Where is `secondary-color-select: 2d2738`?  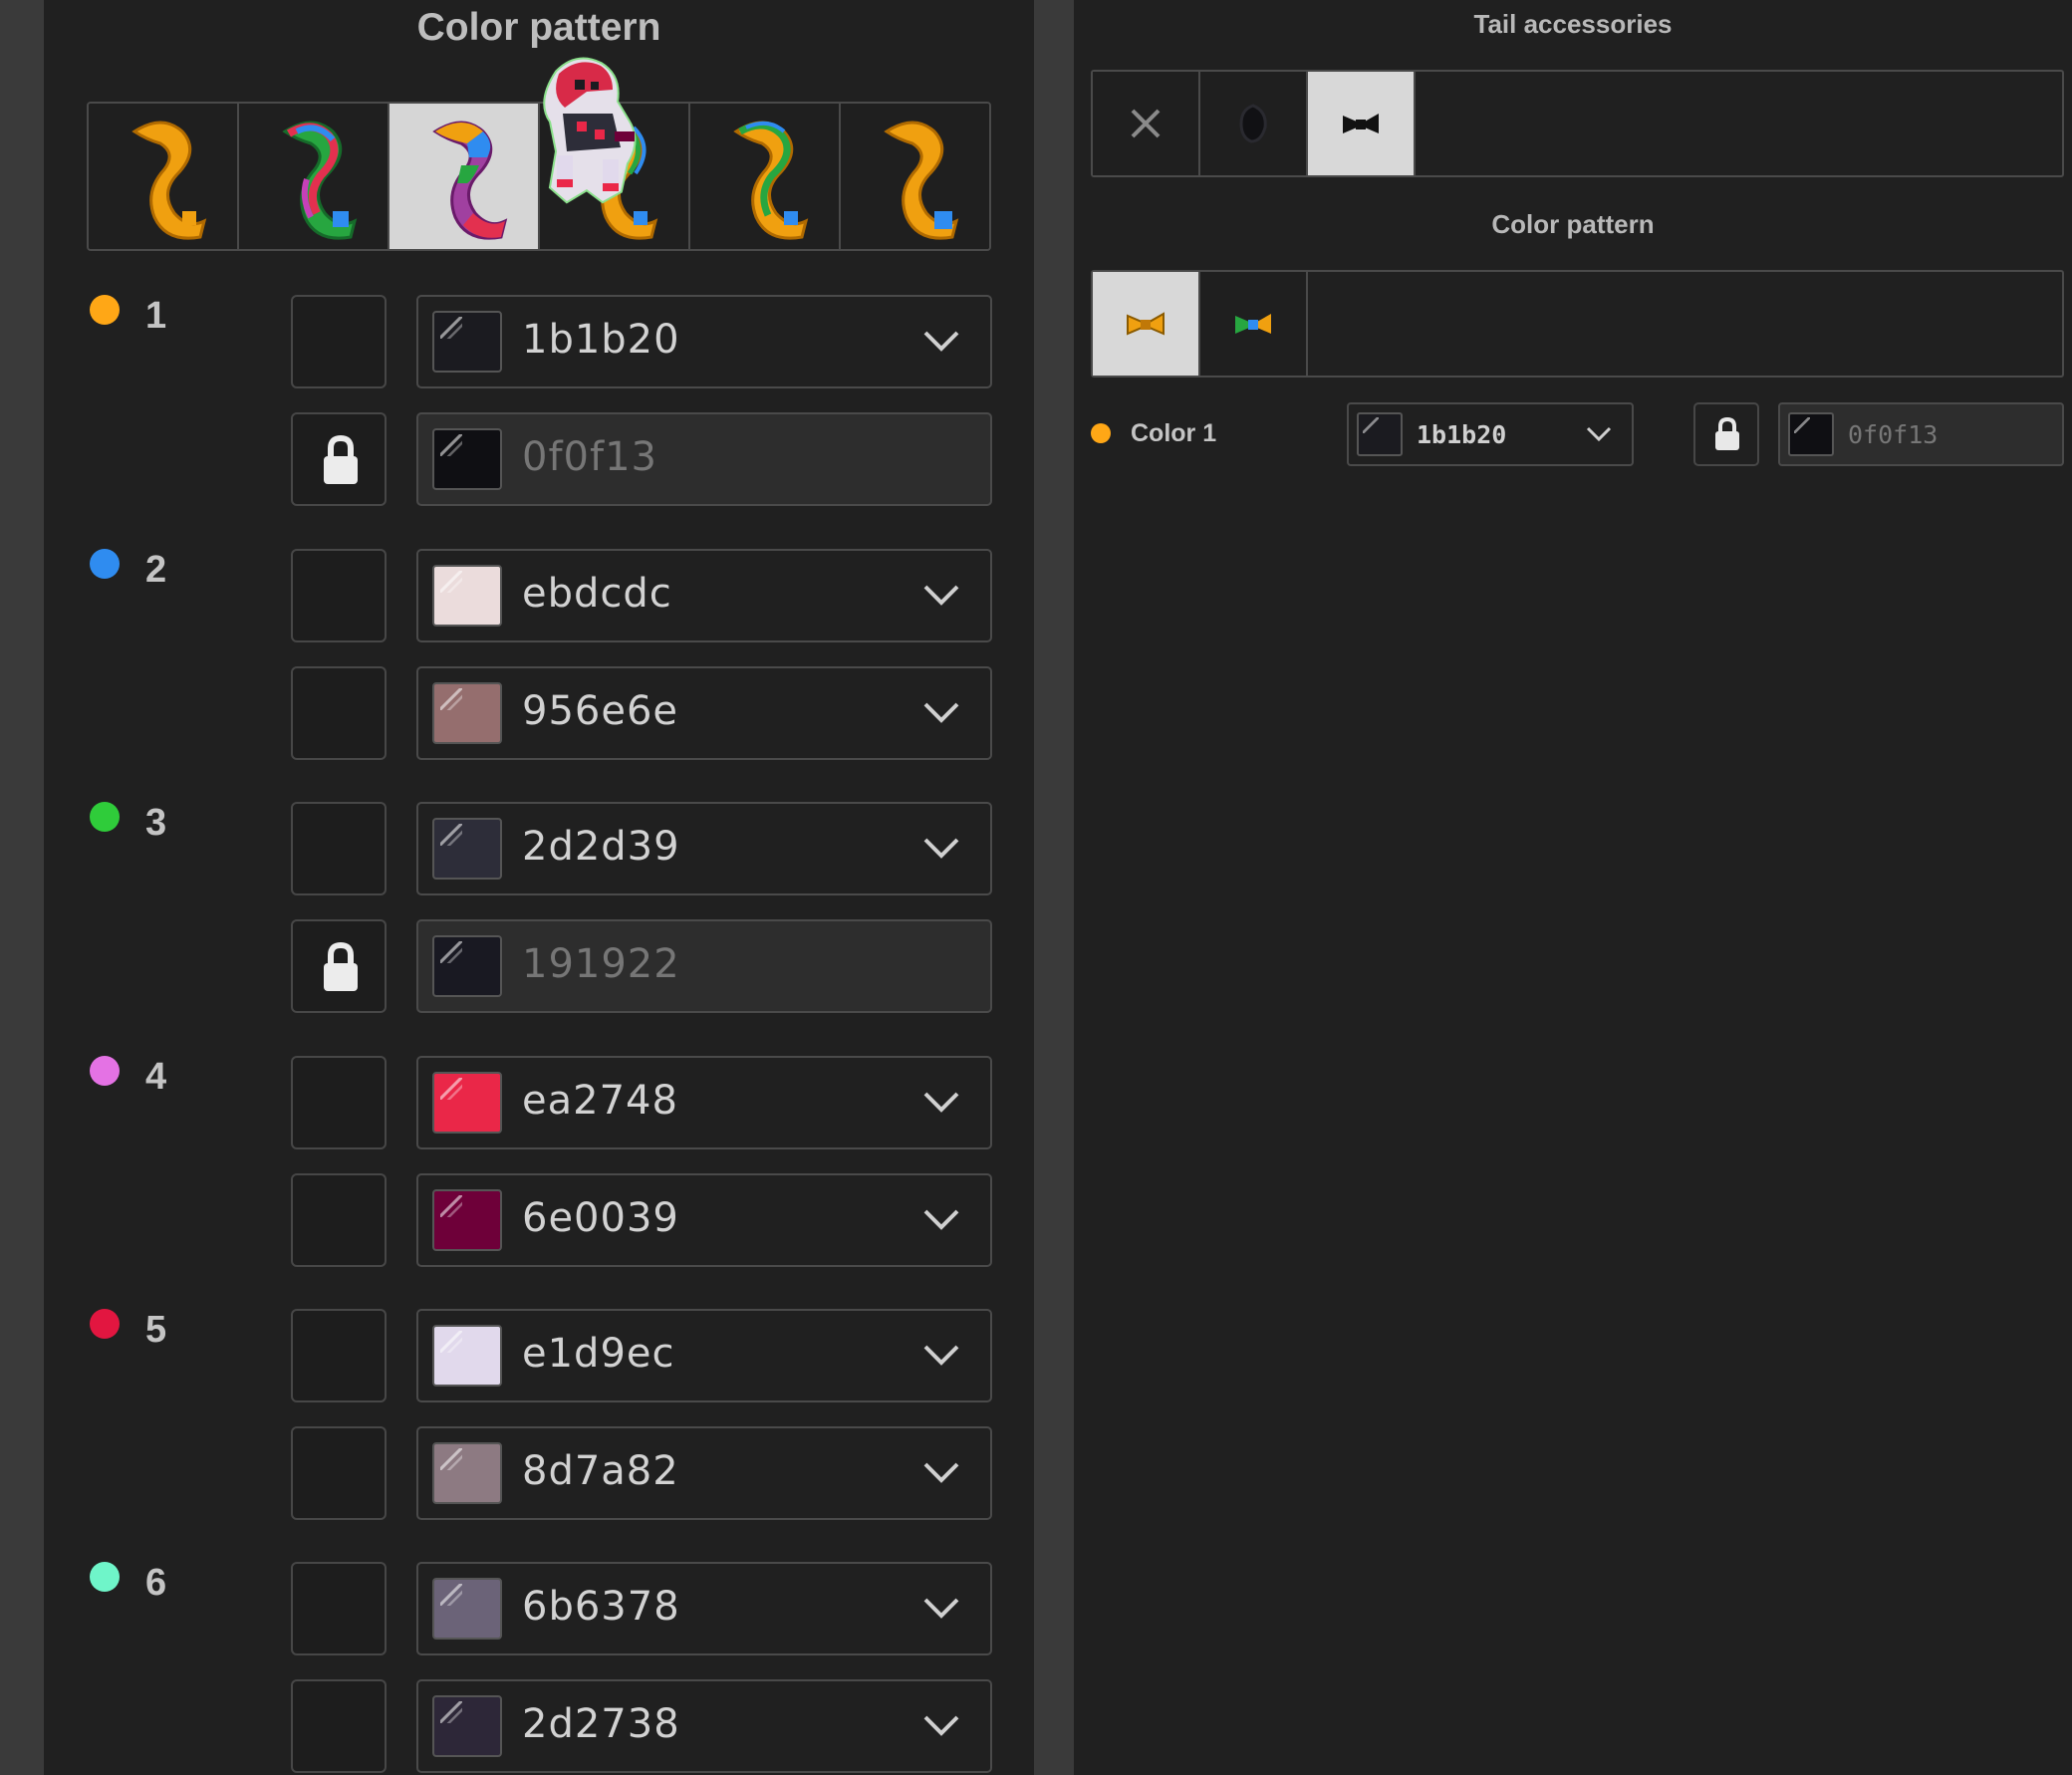
secondary-color-select: 2d2738 is located at coordinates (704, 1726).